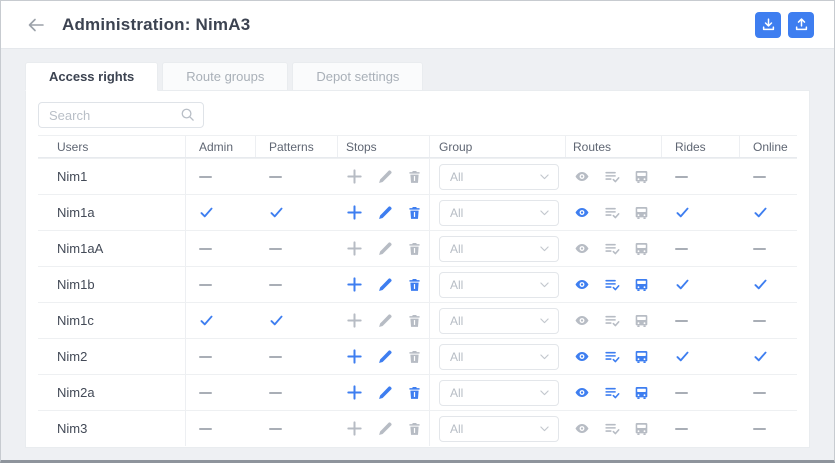  Describe the element at coordinates (72, 356) in the screenshot. I see `user-name: Nim2` at that location.